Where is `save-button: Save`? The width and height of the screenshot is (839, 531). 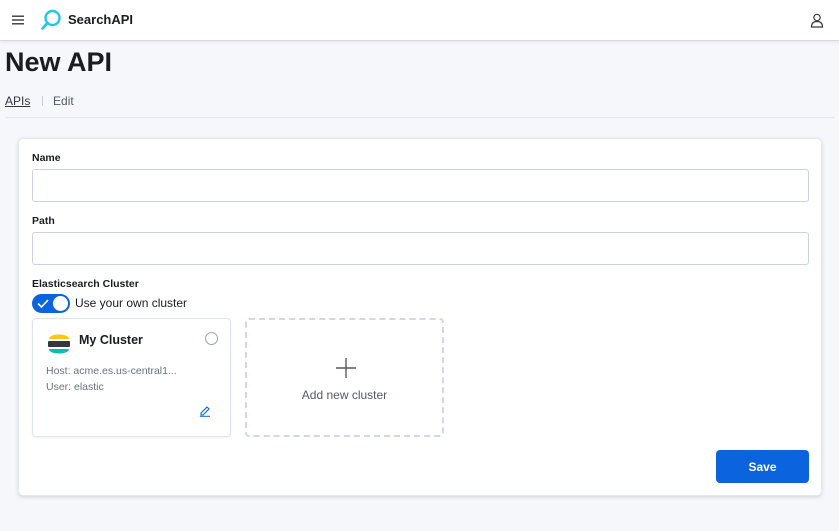 save-button: Save is located at coordinates (762, 466).